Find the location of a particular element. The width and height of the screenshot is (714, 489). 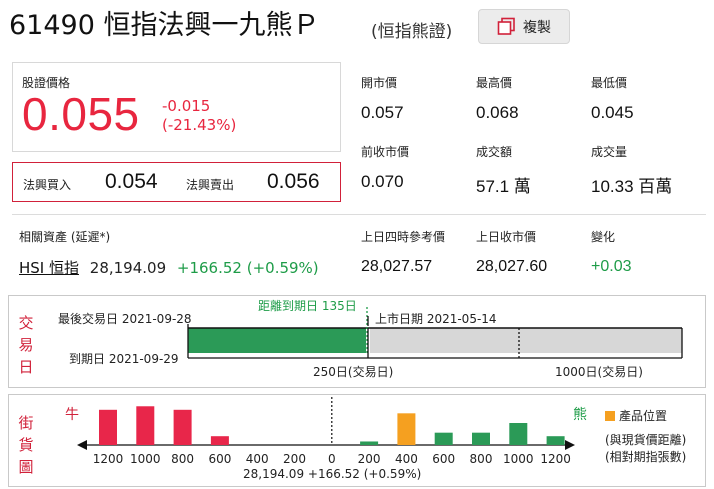

price-change-value: -0.015 is located at coordinates (186, 106).